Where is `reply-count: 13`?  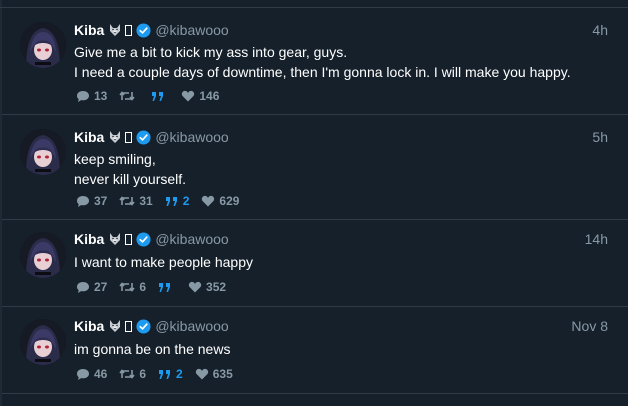 reply-count: 13 is located at coordinates (101, 96).